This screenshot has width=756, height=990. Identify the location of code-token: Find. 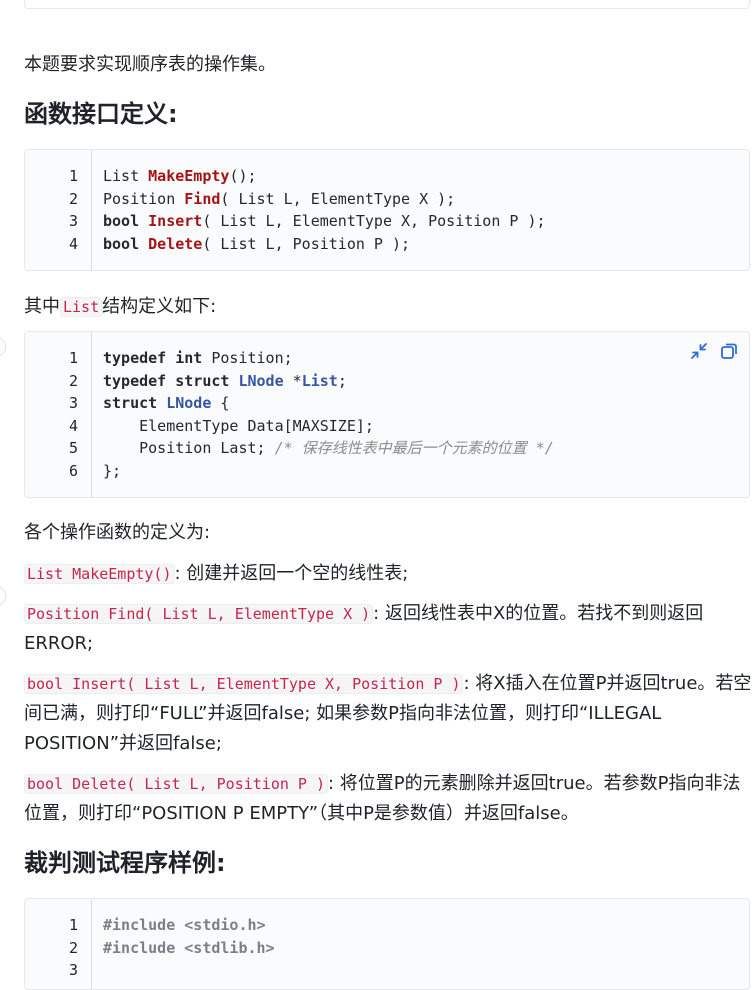
(202, 198).